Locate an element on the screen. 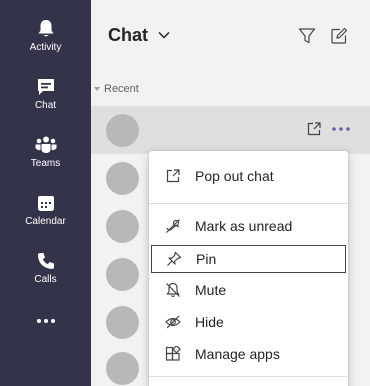 The width and height of the screenshot is (370, 386). calendar-icon is located at coordinates (45, 203).